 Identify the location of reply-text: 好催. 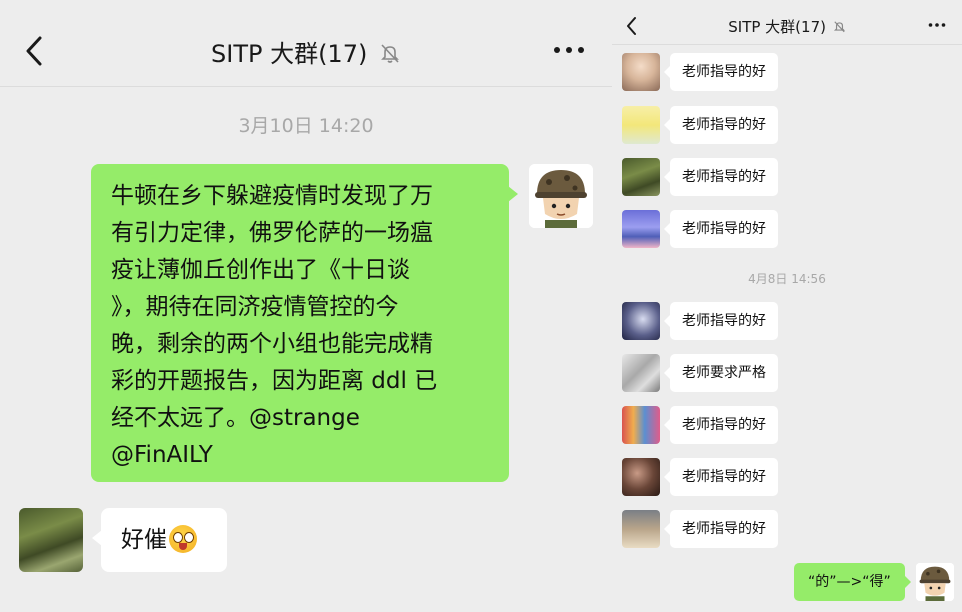
(144, 540).